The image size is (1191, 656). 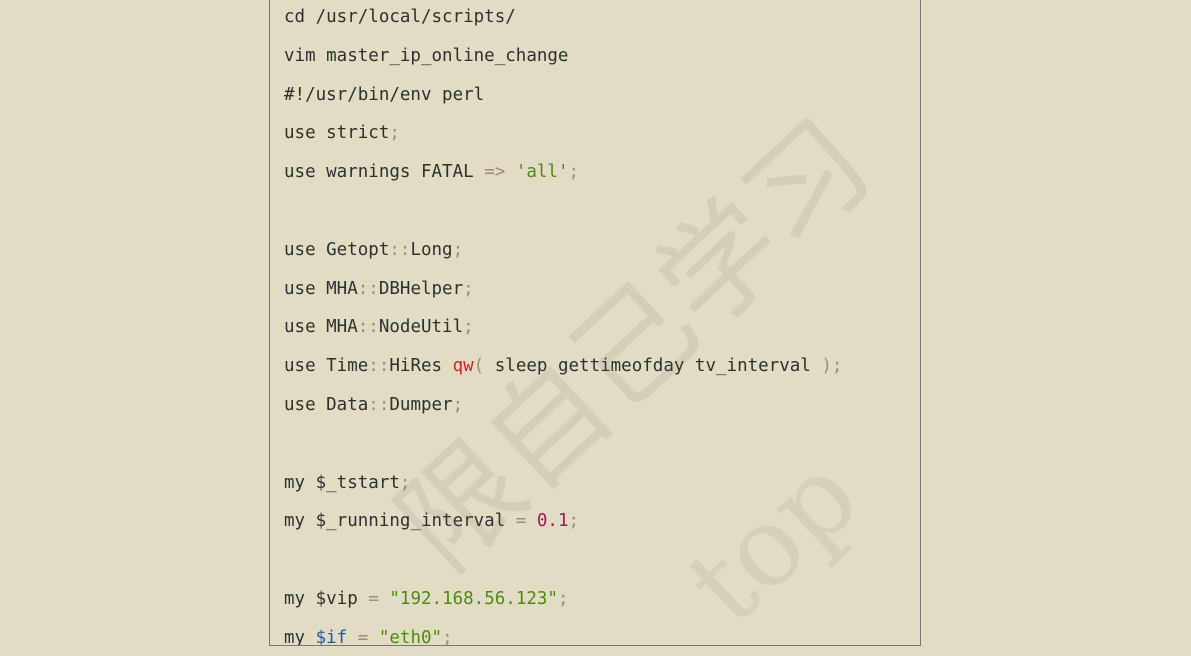 What do you see at coordinates (400, 521) in the screenshot?
I see `code-token: my $_running_interval` at bounding box center [400, 521].